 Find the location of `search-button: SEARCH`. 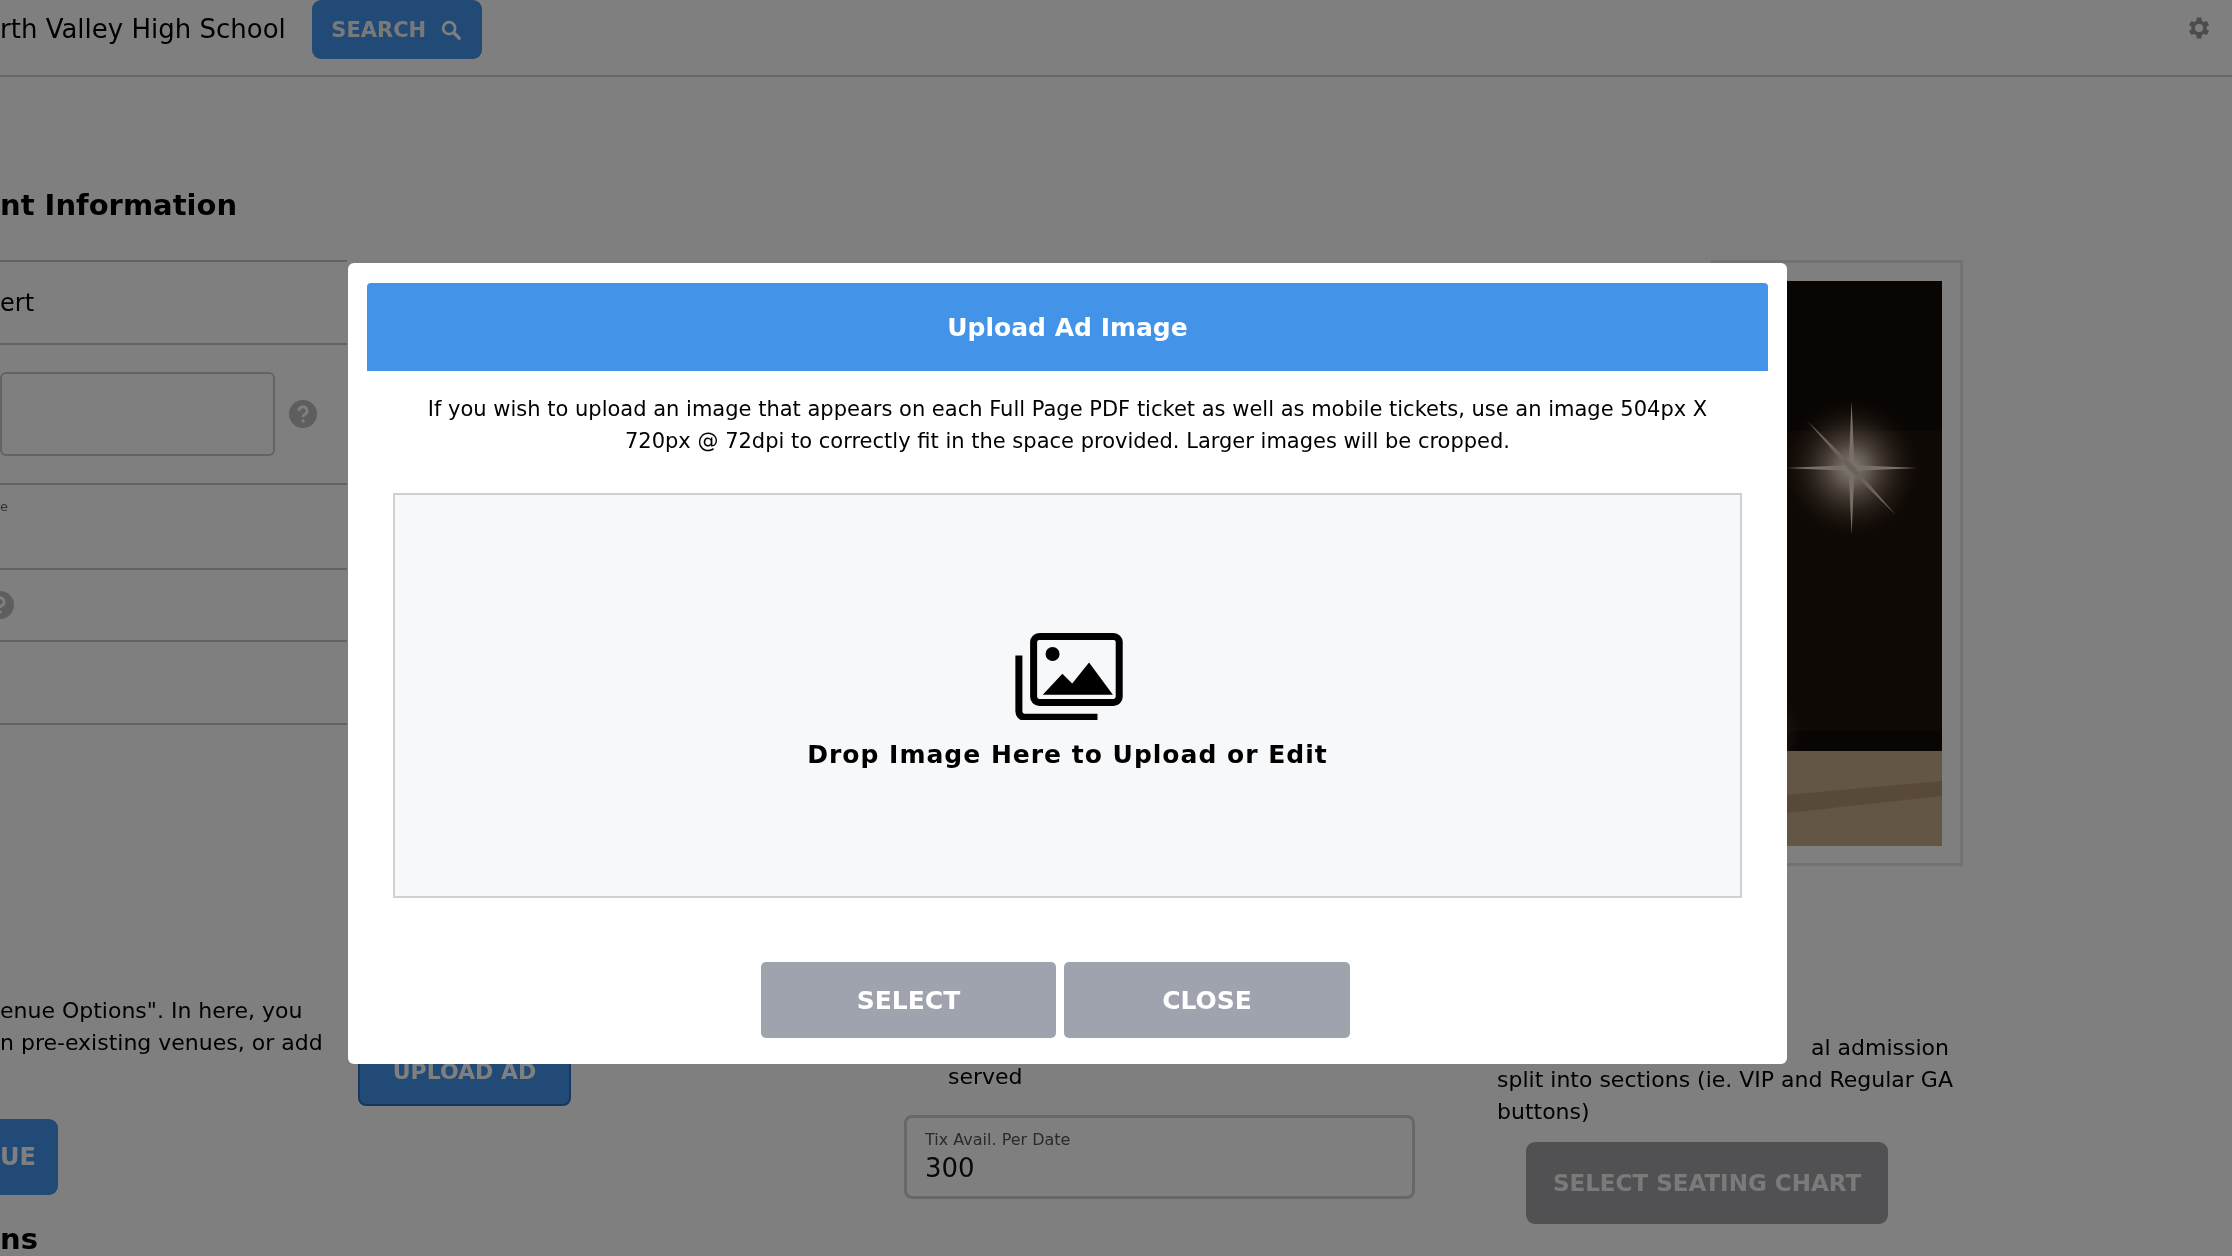

search-button: SEARCH is located at coordinates (396, 29).